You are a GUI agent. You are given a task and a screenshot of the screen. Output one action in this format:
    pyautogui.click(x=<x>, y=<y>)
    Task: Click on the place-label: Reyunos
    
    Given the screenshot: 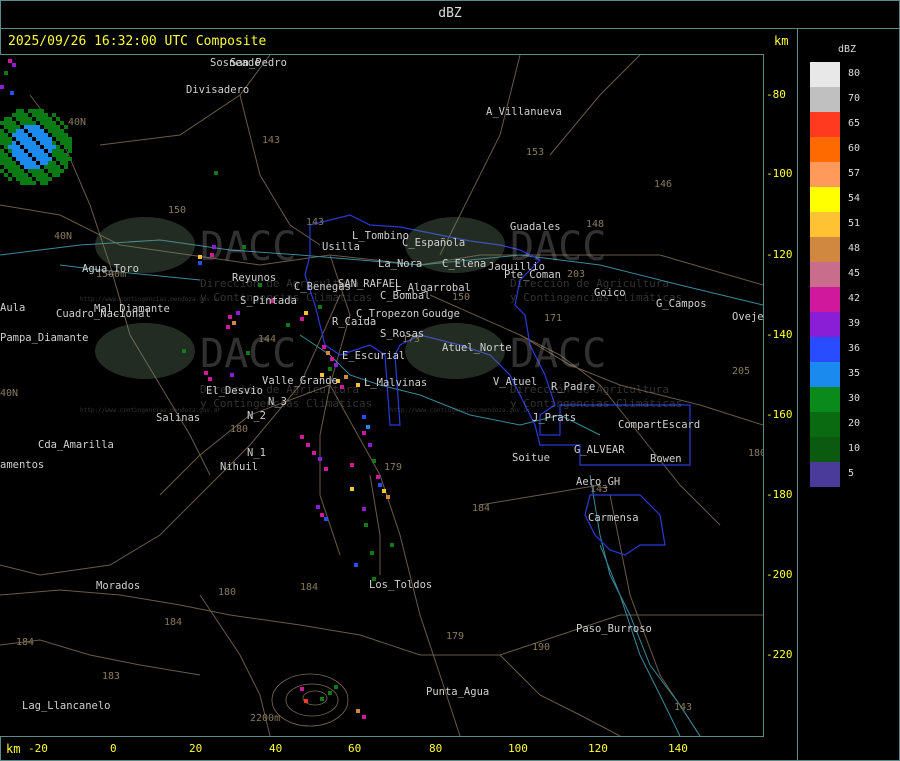 What is the action you would take?
    pyautogui.click(x=254, y=278)
    